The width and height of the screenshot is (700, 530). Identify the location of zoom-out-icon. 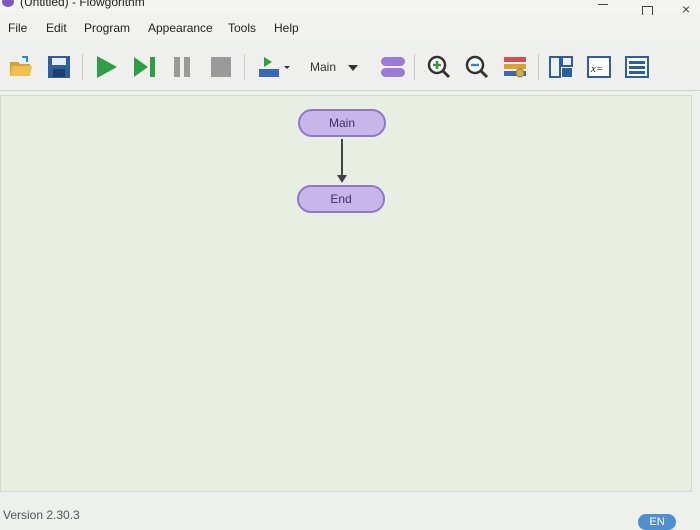
(477, 67).